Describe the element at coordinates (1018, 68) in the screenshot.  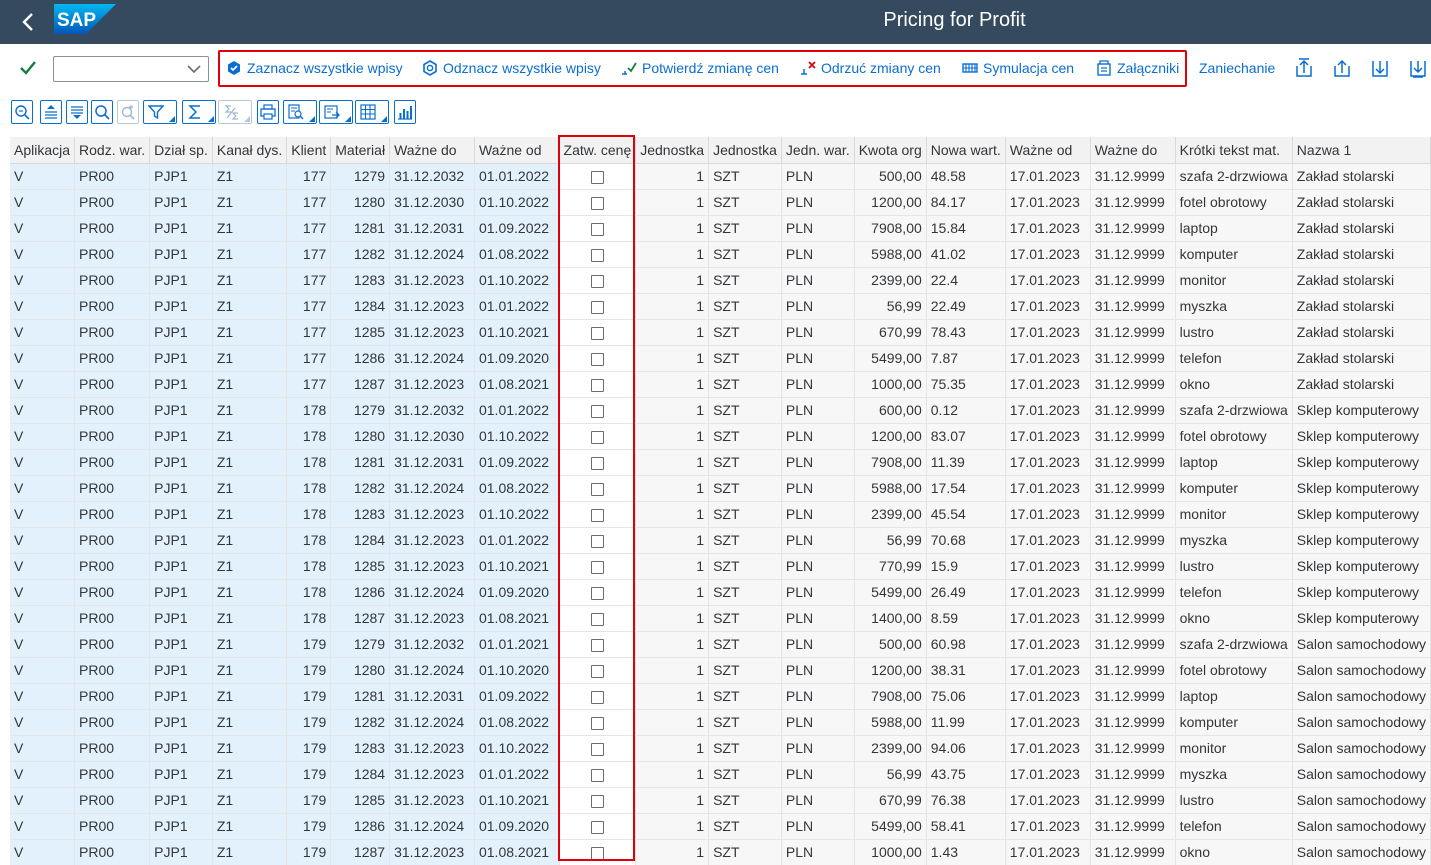
I see `price-simulation-button: Symulacja cen` at that location.